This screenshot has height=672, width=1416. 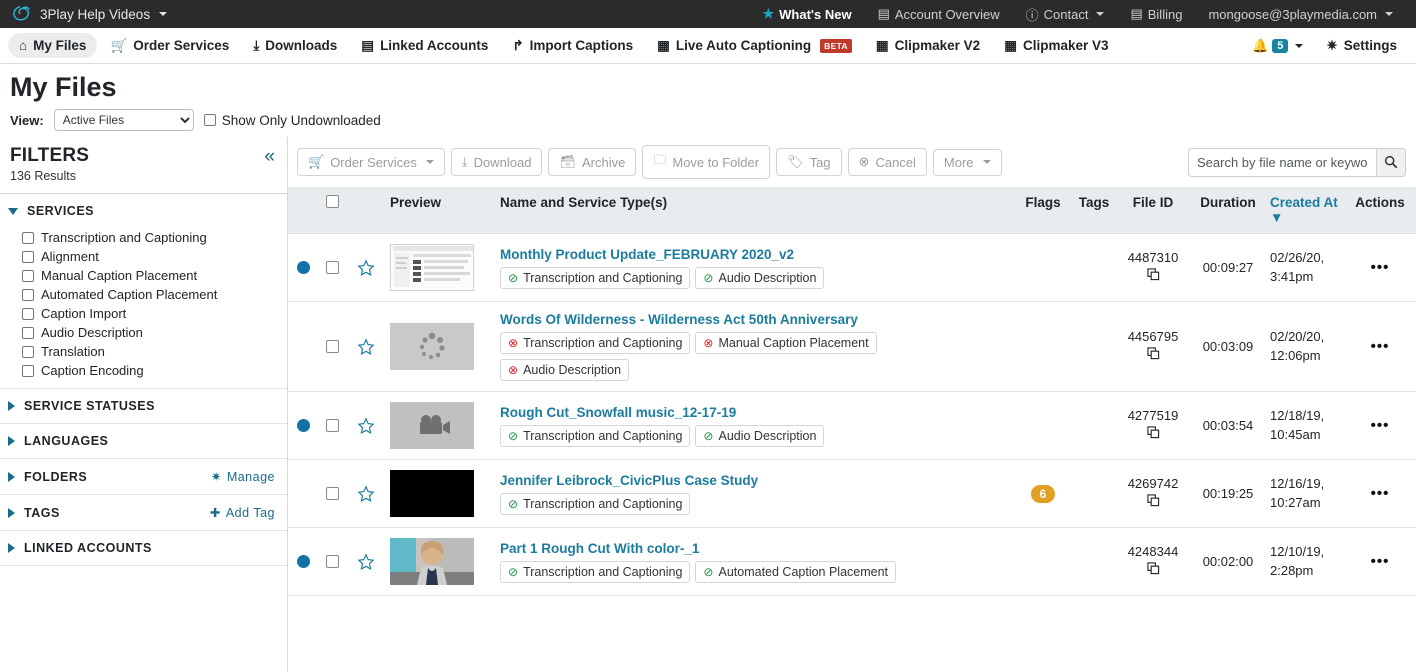 I want to click on screenshot-thumbnail, so click(x=432, y=267).